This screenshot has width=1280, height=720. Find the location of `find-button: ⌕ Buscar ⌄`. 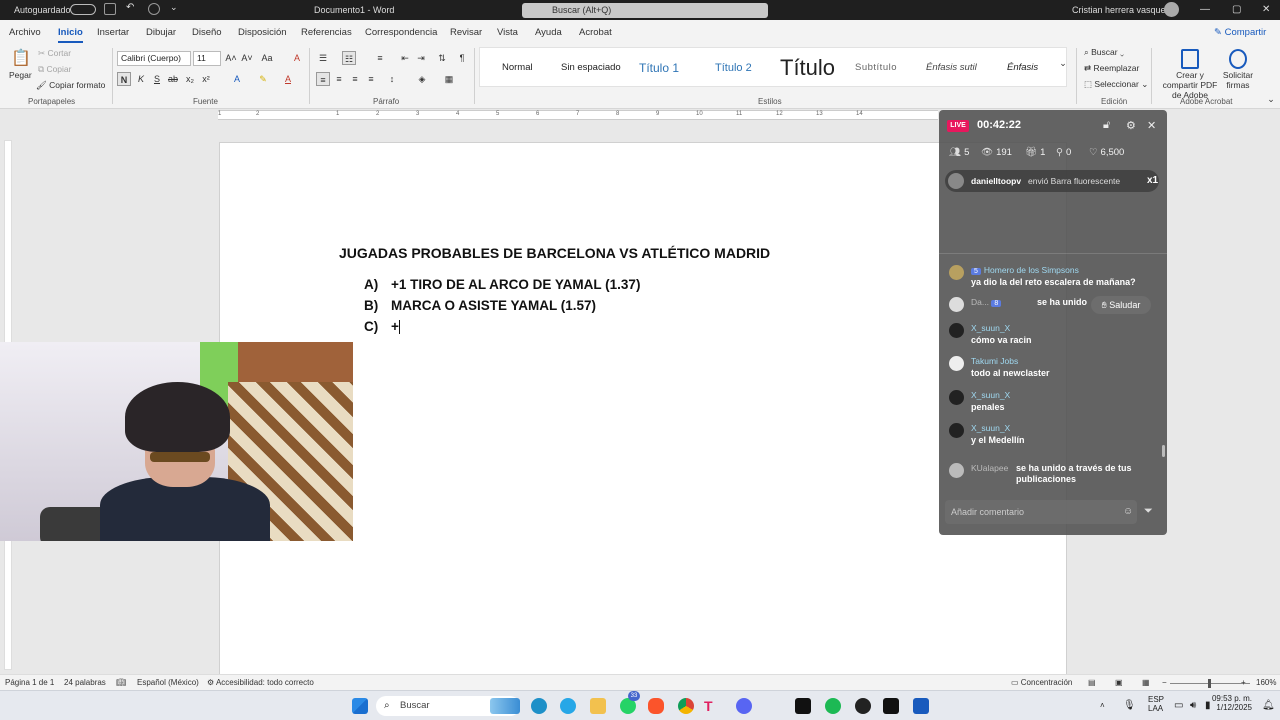

find-button: ⌕ Buscar ⌄ is located at coordinates (1104, 52).